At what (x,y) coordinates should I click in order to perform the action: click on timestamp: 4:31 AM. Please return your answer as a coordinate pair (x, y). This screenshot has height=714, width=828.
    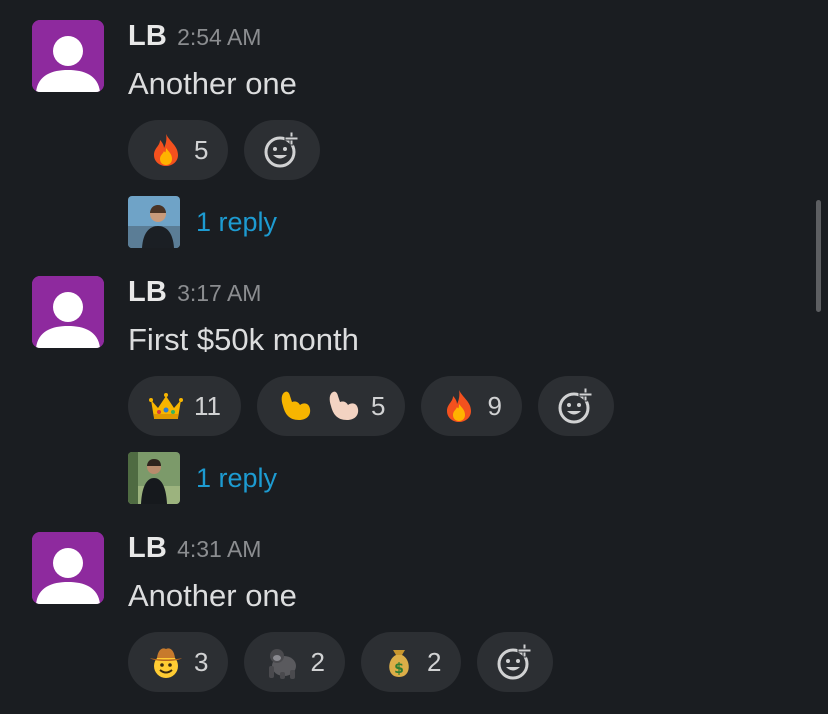
    Looking at the image, I should click on (219, 549).